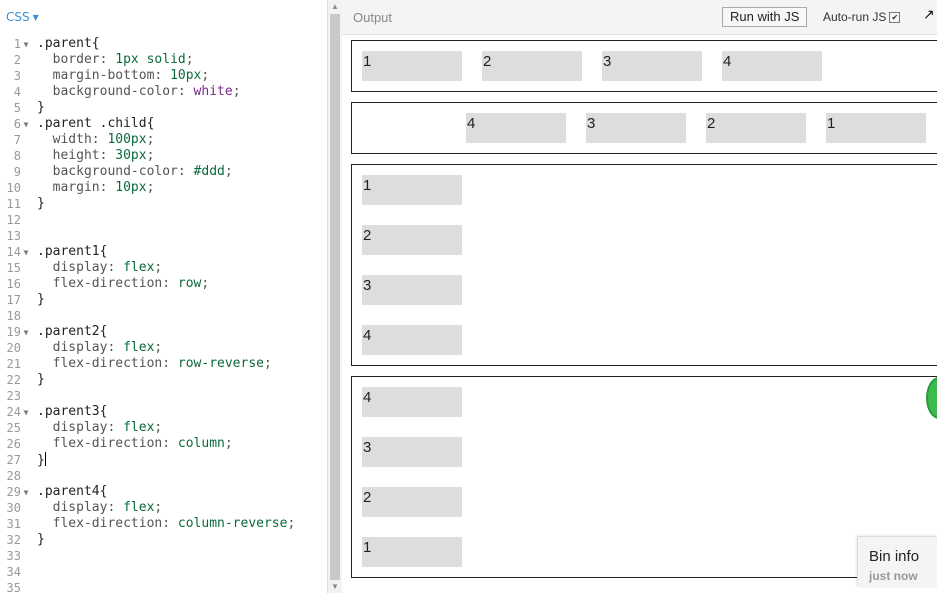 Image resolution: width=937 pixels, height=593 pixels. Describe the element at coordinates (367, 285) in the screenshot. I see `flex-child-label: 3` at that location.